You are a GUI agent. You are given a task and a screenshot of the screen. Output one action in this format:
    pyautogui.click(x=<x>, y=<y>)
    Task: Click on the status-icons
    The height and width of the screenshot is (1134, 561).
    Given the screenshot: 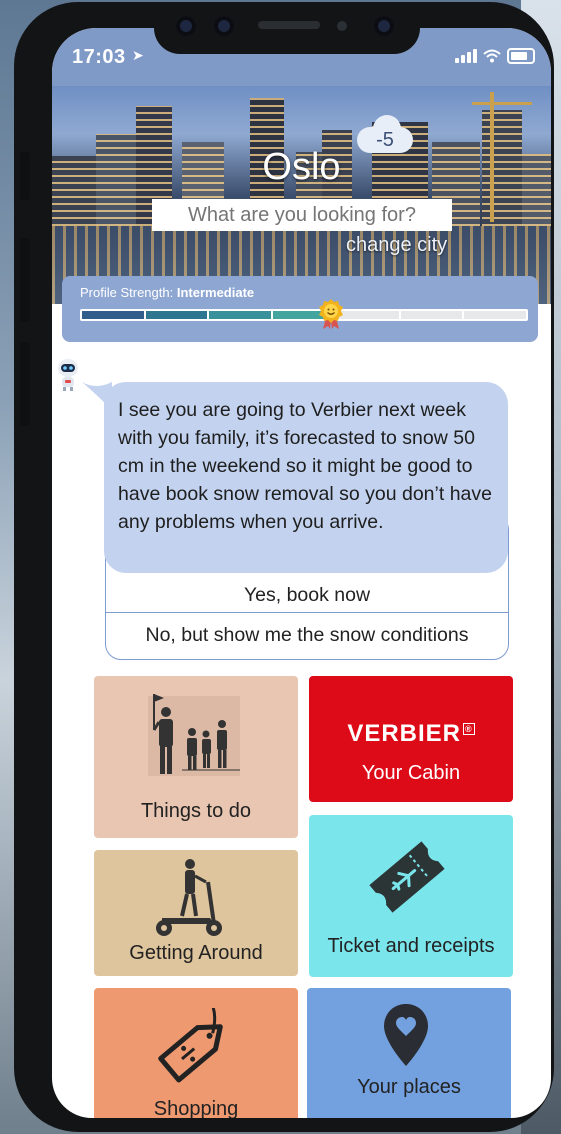 What is the action you would take?
    pyautogui.click(x=495, y=56)
    